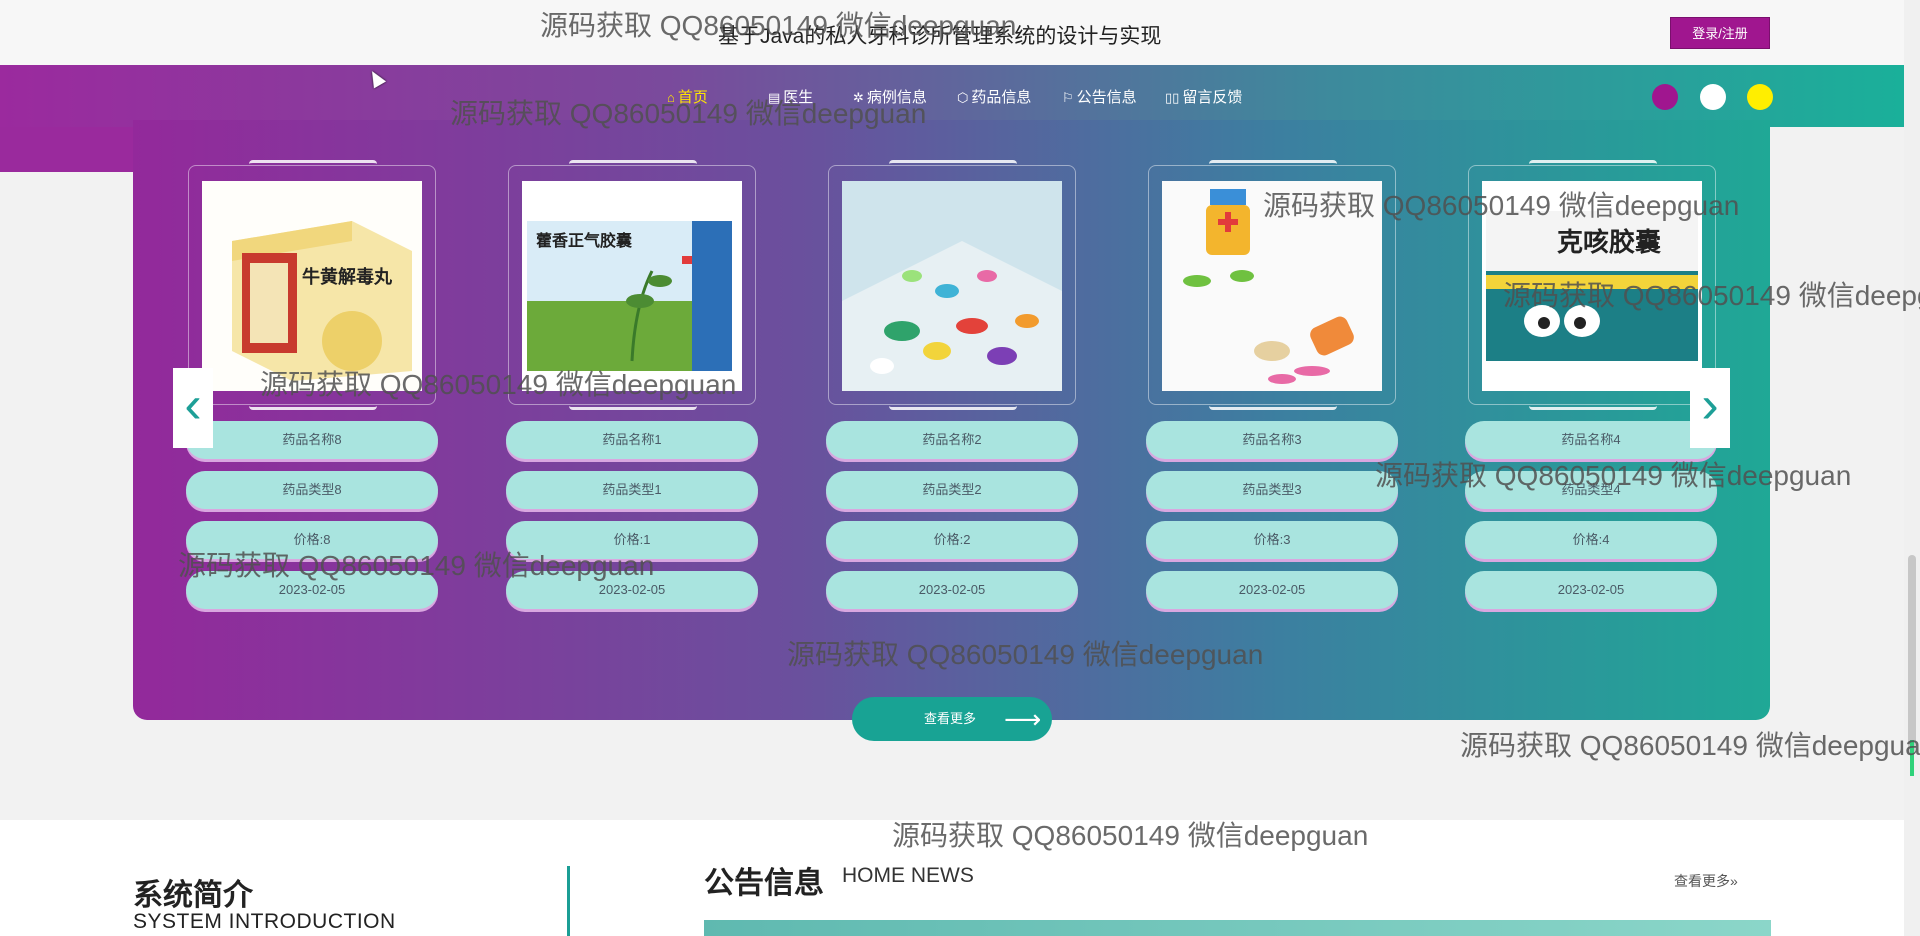  I want to click on product-name: 药品名称2, so click(952, 440).